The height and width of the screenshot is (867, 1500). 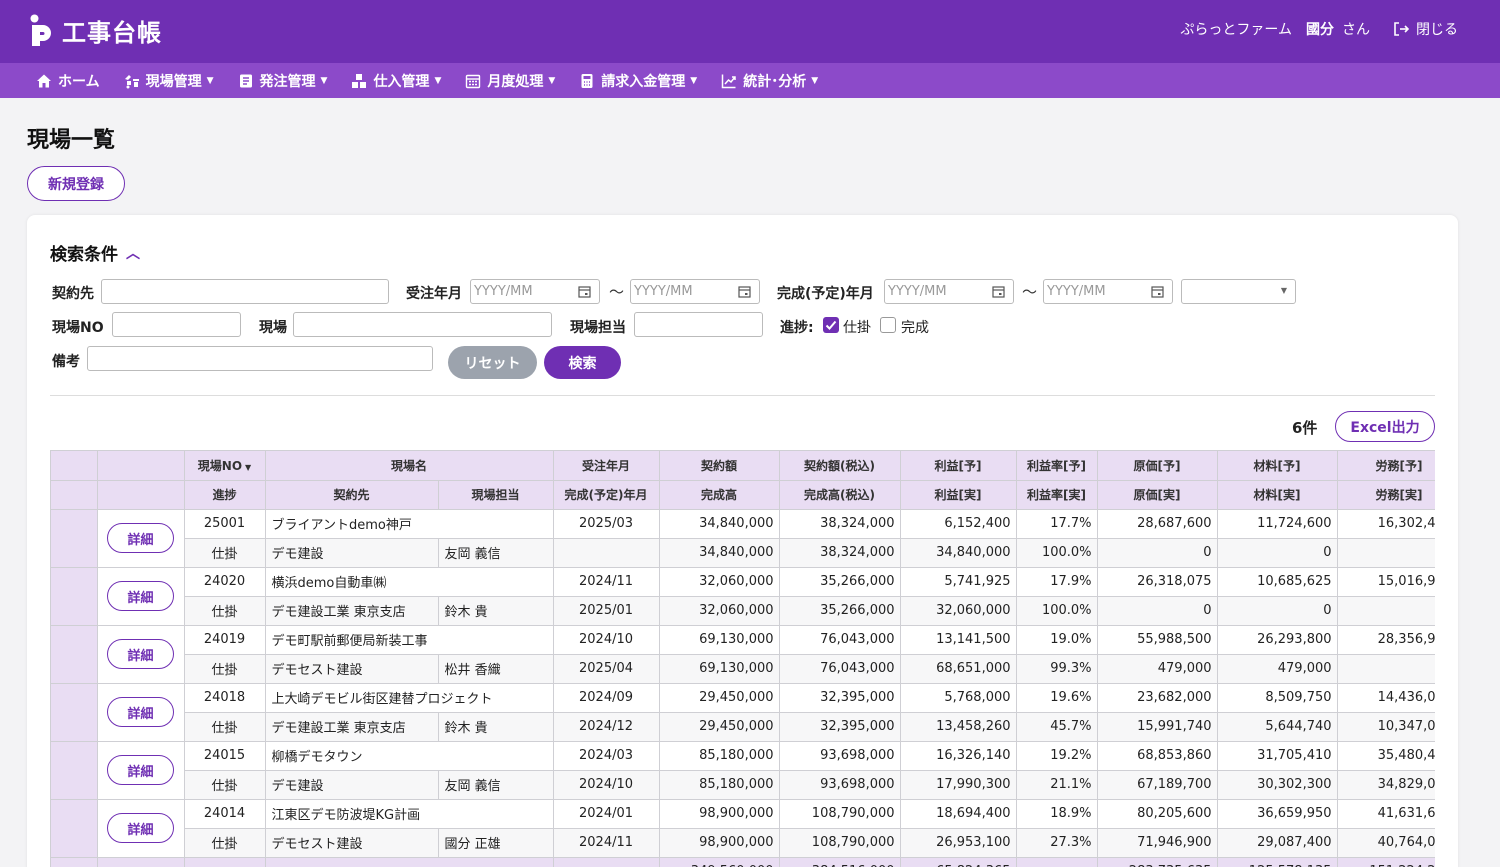 What do you see at coordinates (66, 362) in the screenshot?
I see `remarks-label: 備考` at bounding box center [66, 362].